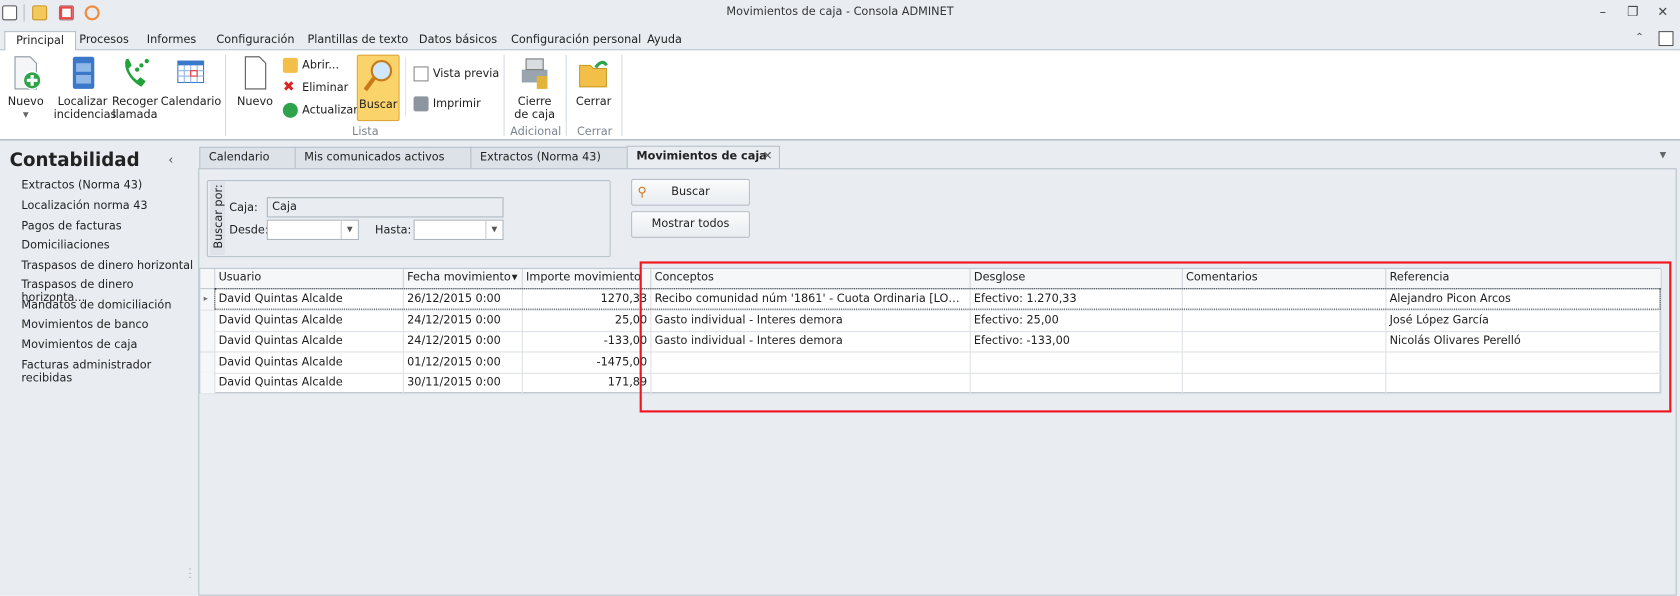  What do you see at coordinates (65, 245) in the screenshot?
I see `nav-item-domiciliaciones: Domiciliaciones` at bounding box center [65, 245].